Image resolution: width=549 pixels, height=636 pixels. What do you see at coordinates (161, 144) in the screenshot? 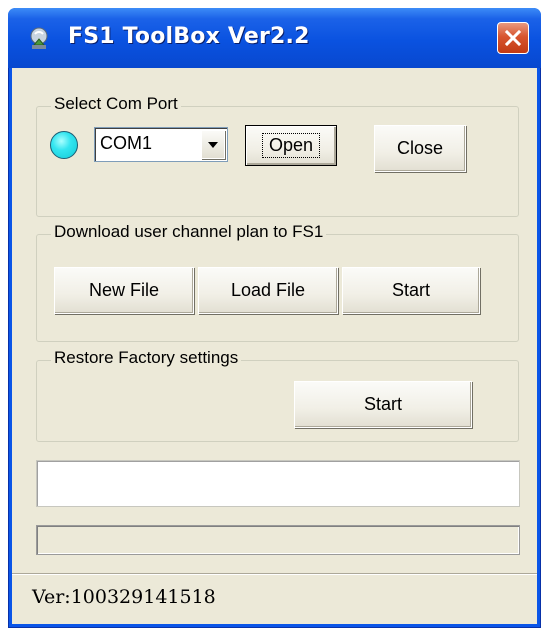
I see `com-port-select: COM1` at bounding box center [161, 144].